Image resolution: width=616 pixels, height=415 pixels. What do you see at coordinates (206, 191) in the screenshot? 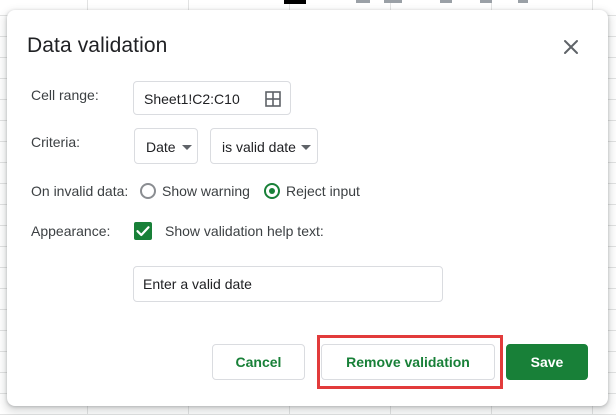
I see `show-warning-label: Show warning` at bounding box center [206, 191].